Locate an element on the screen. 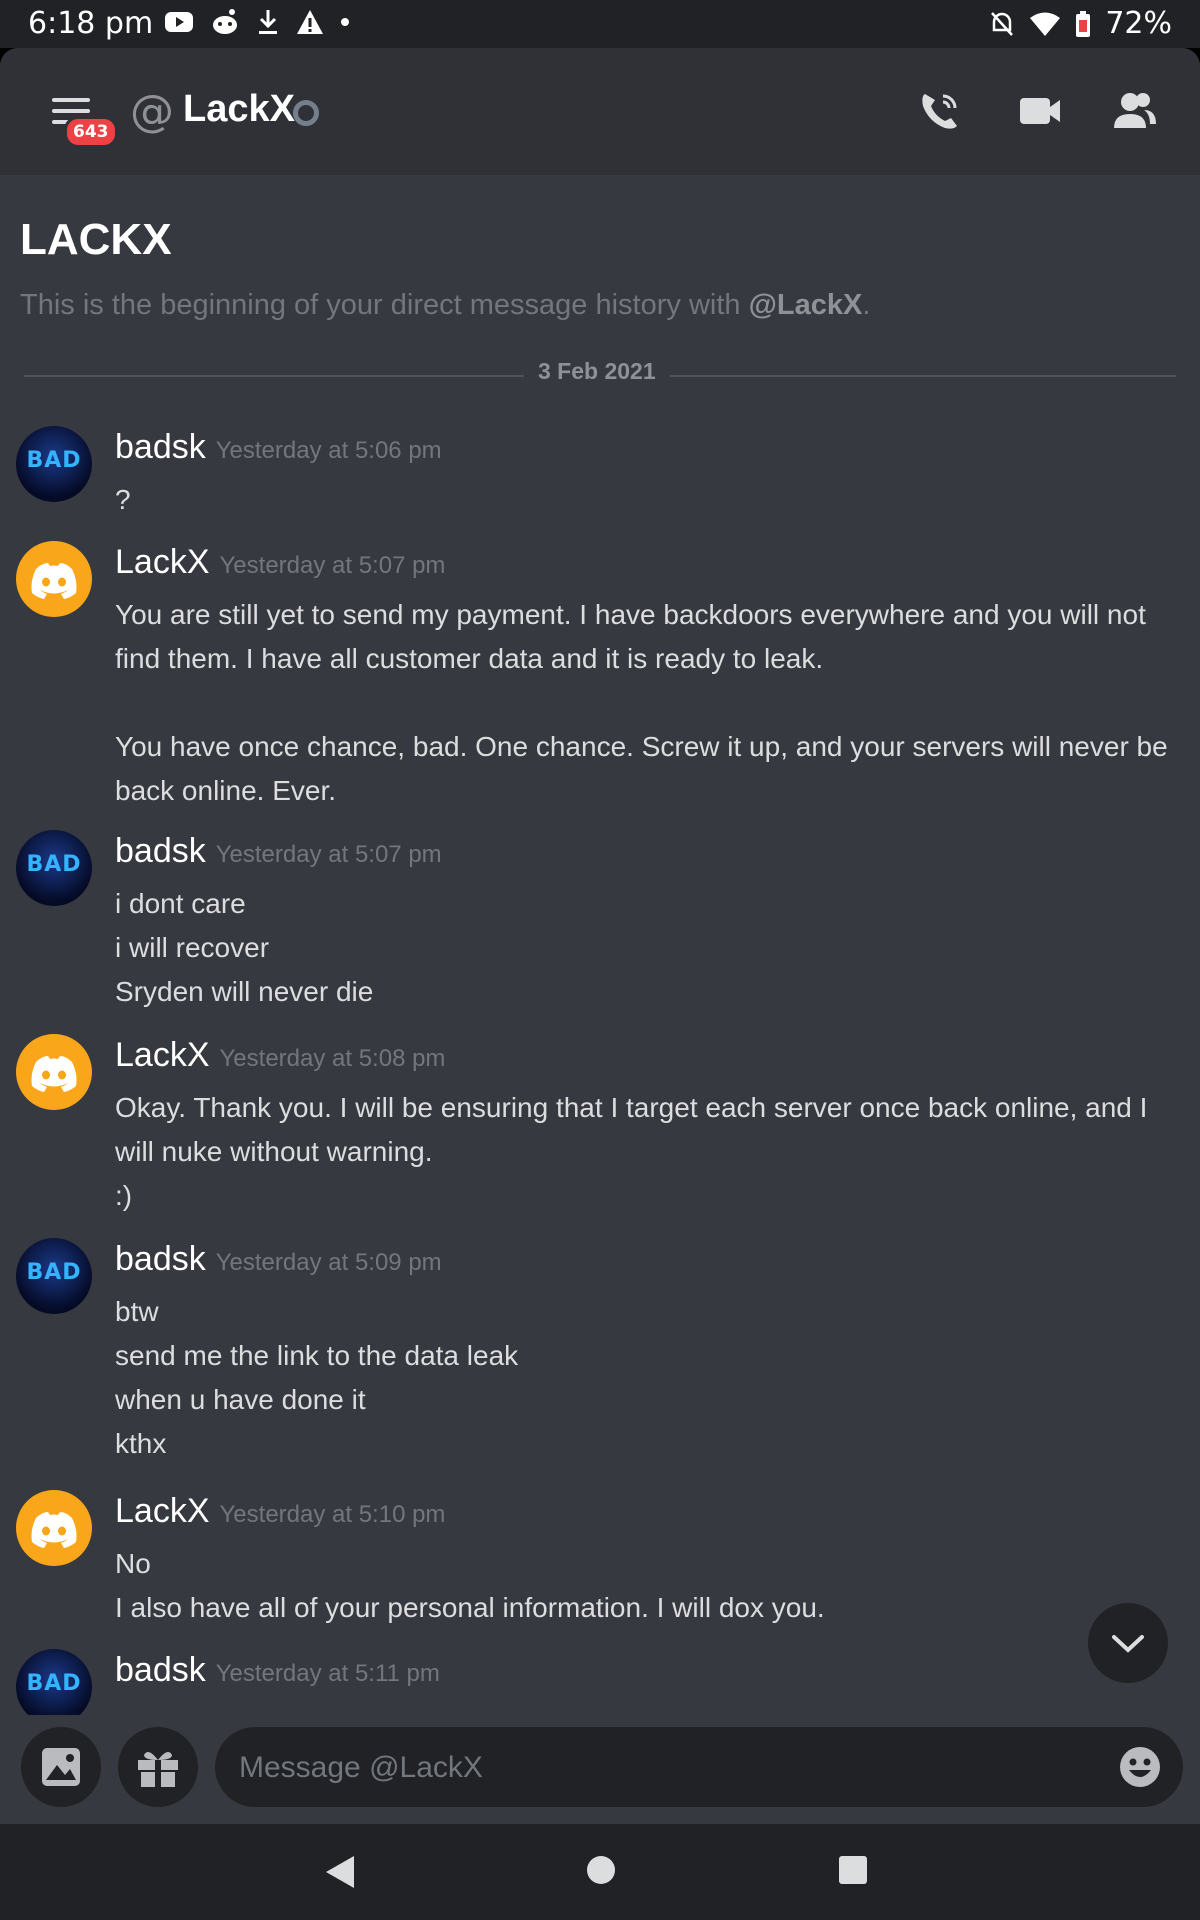 This screenshot has width=1200, height=1920. download-icon is located at coordinates (268, 22).